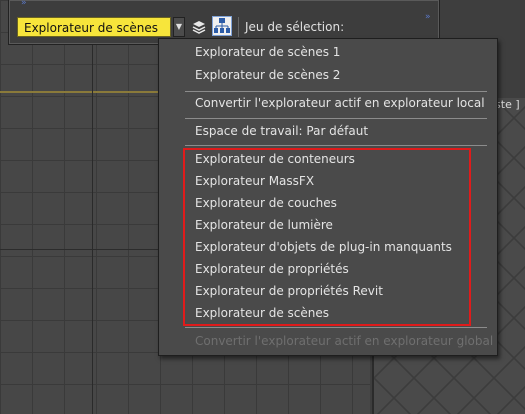 Image resolution: width=525 pixels, height=414 pixels. What do you see at coordinates (23, 4) in the screenshot?
I see `expand-chevrons-icon: »` at bounding box center [23, 4].